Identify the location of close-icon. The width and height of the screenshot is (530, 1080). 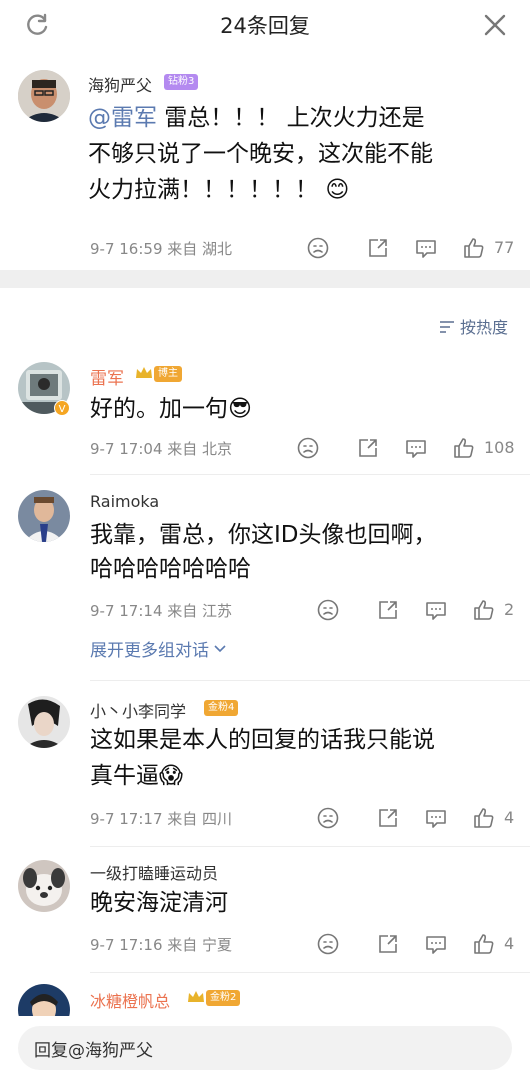
(495, 25).